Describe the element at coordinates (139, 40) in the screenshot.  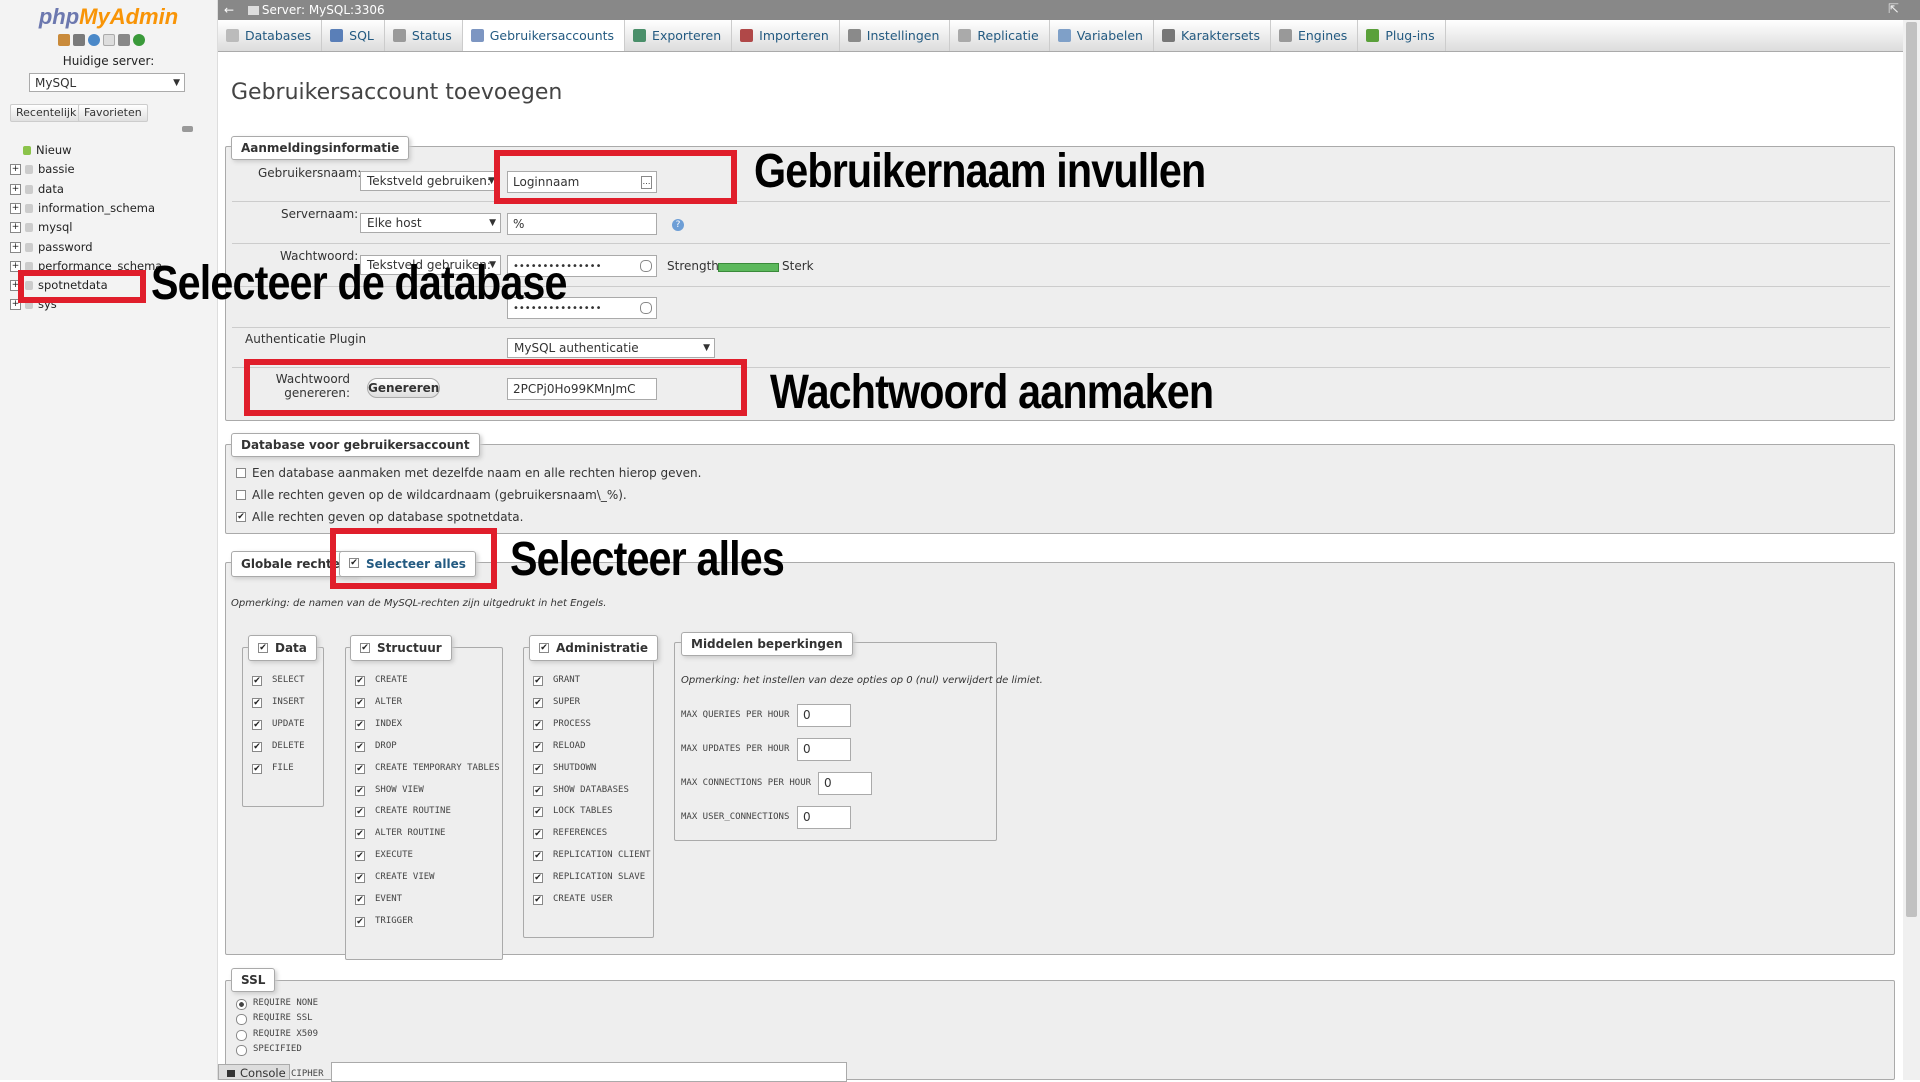
I see `reload-icon` at that location.